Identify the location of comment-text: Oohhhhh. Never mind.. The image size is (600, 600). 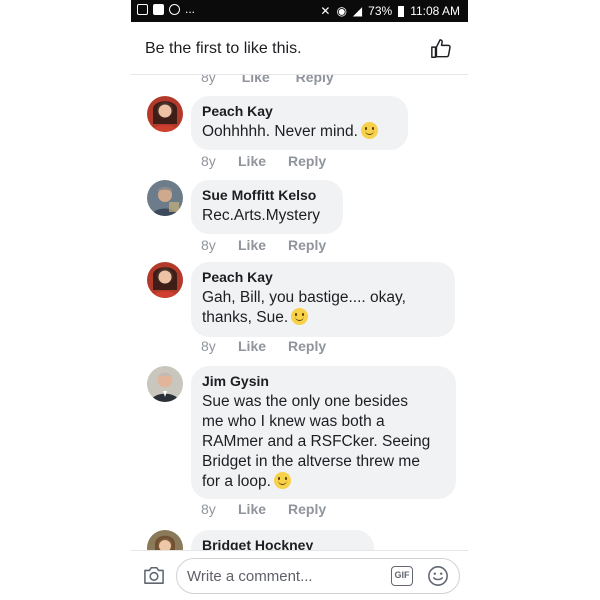
(299, 132).